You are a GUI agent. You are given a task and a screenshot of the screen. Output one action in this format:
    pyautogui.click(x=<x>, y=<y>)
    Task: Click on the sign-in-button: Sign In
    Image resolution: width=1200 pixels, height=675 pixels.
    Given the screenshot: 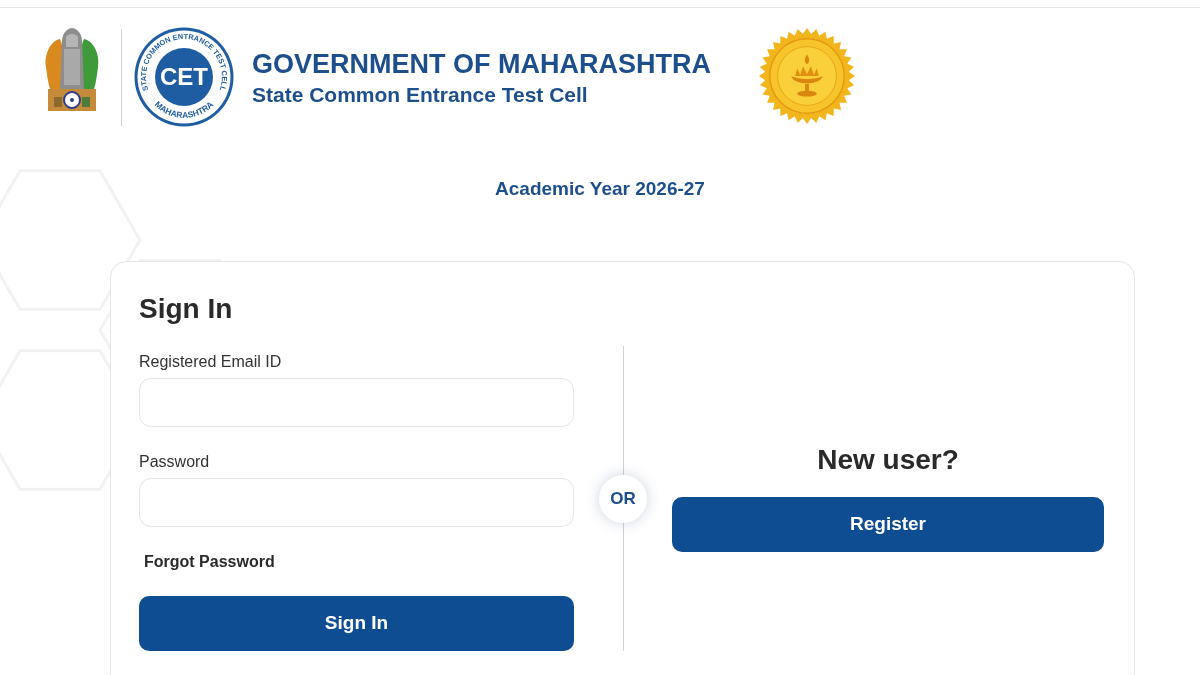 What is the action you would take?
    pyautogui.click(x=356, y=623)
    